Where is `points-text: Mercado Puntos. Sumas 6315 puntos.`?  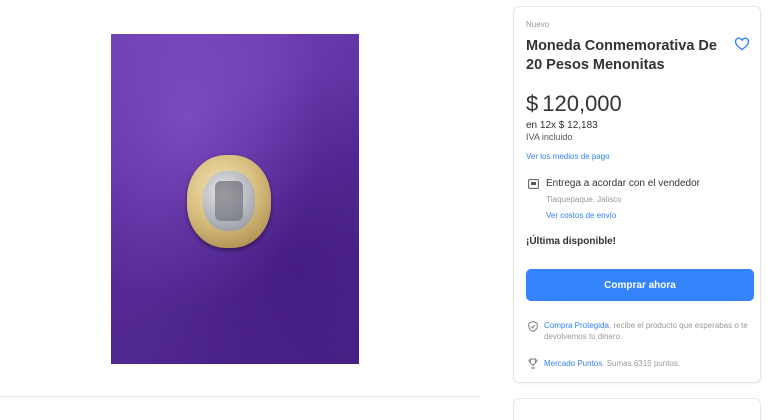
points-text: Mercado Puntos. Sumas 6315 puntos. is located at coordinates (612, 363).